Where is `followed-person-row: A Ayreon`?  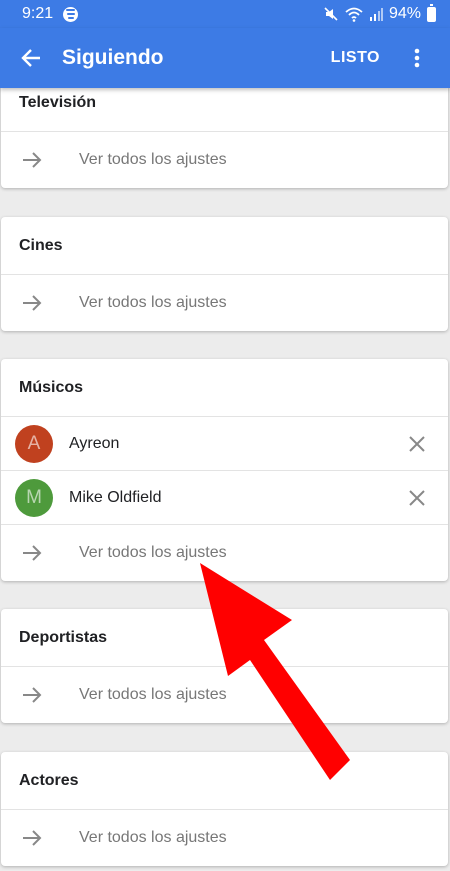 followed-person-row: A Ayreon is located at coordinates (224, 444).